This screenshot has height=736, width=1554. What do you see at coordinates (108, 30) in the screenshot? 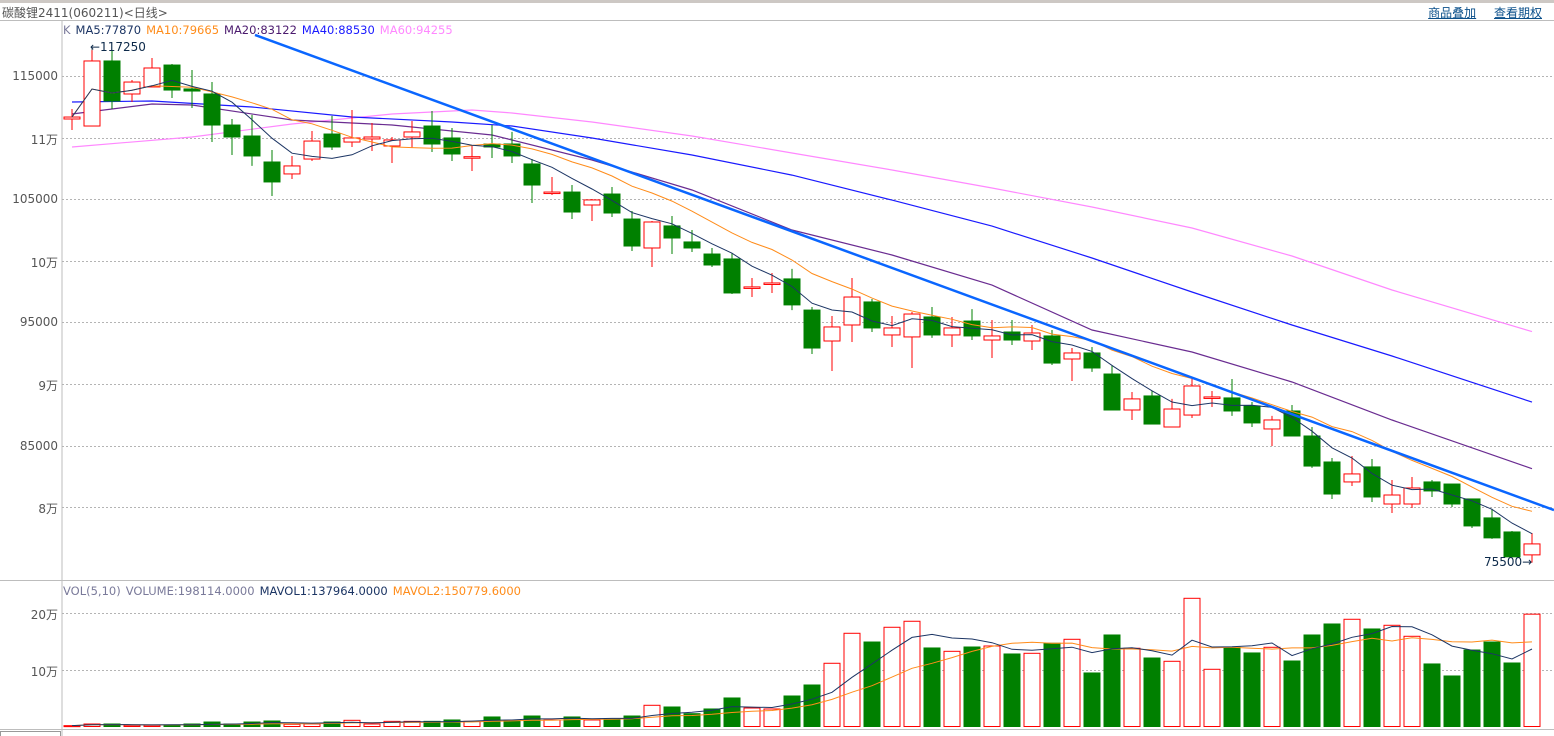
I see `legend-ma5: MA5:77870` at bounding box center [108, 30].